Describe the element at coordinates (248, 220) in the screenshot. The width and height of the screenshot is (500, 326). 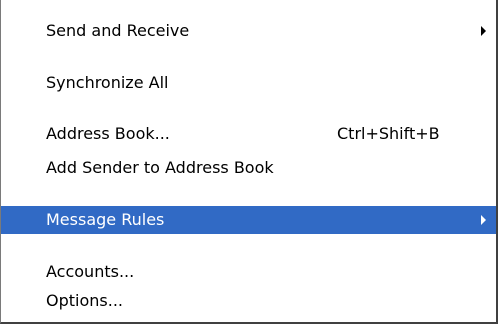
I see `menu-item-message-rules: Message Rules` at that location.